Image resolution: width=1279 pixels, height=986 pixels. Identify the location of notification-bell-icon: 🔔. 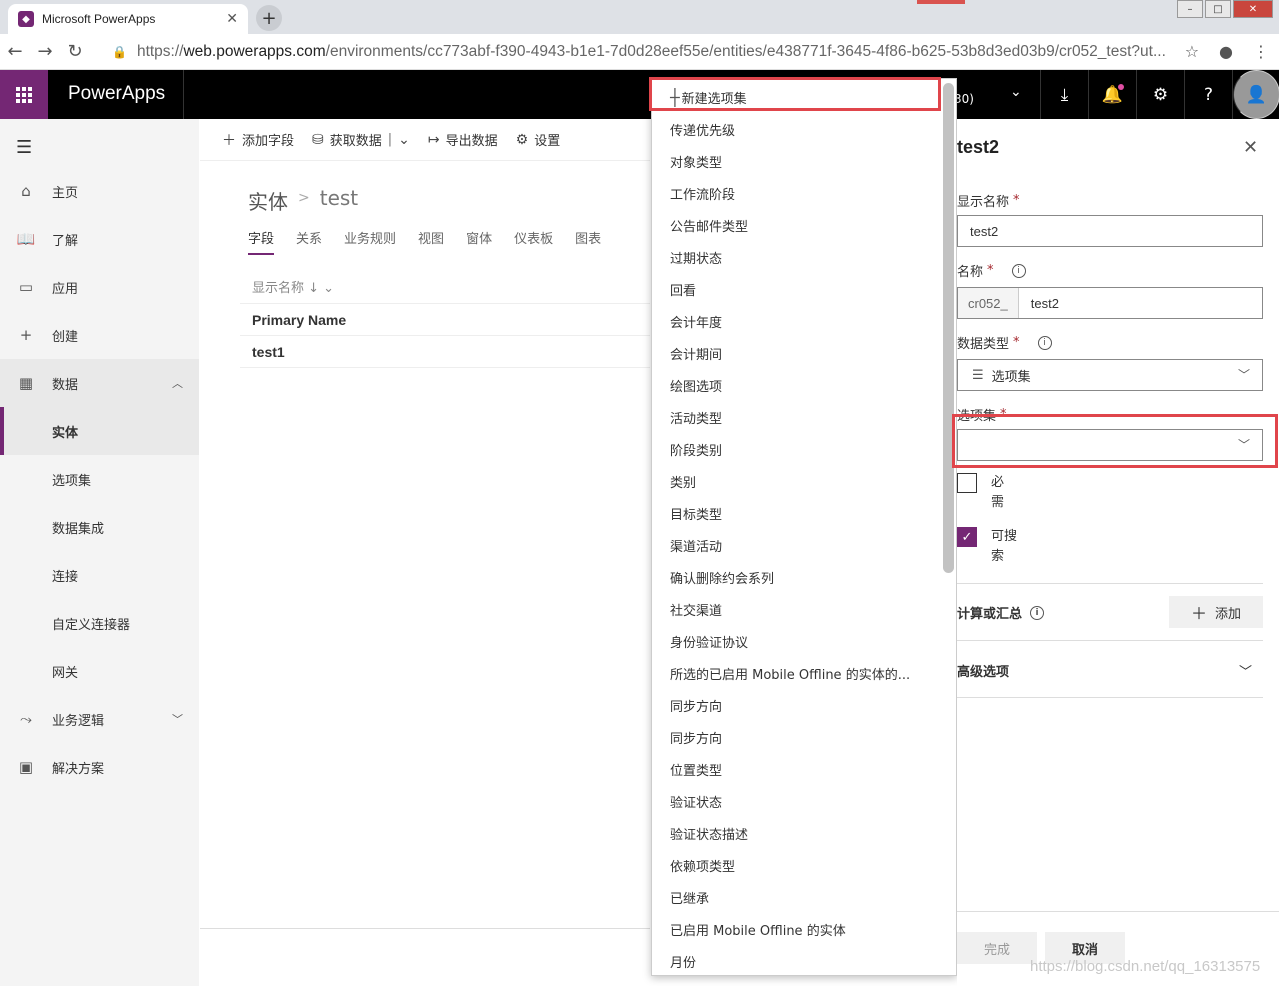
(1112, 94).